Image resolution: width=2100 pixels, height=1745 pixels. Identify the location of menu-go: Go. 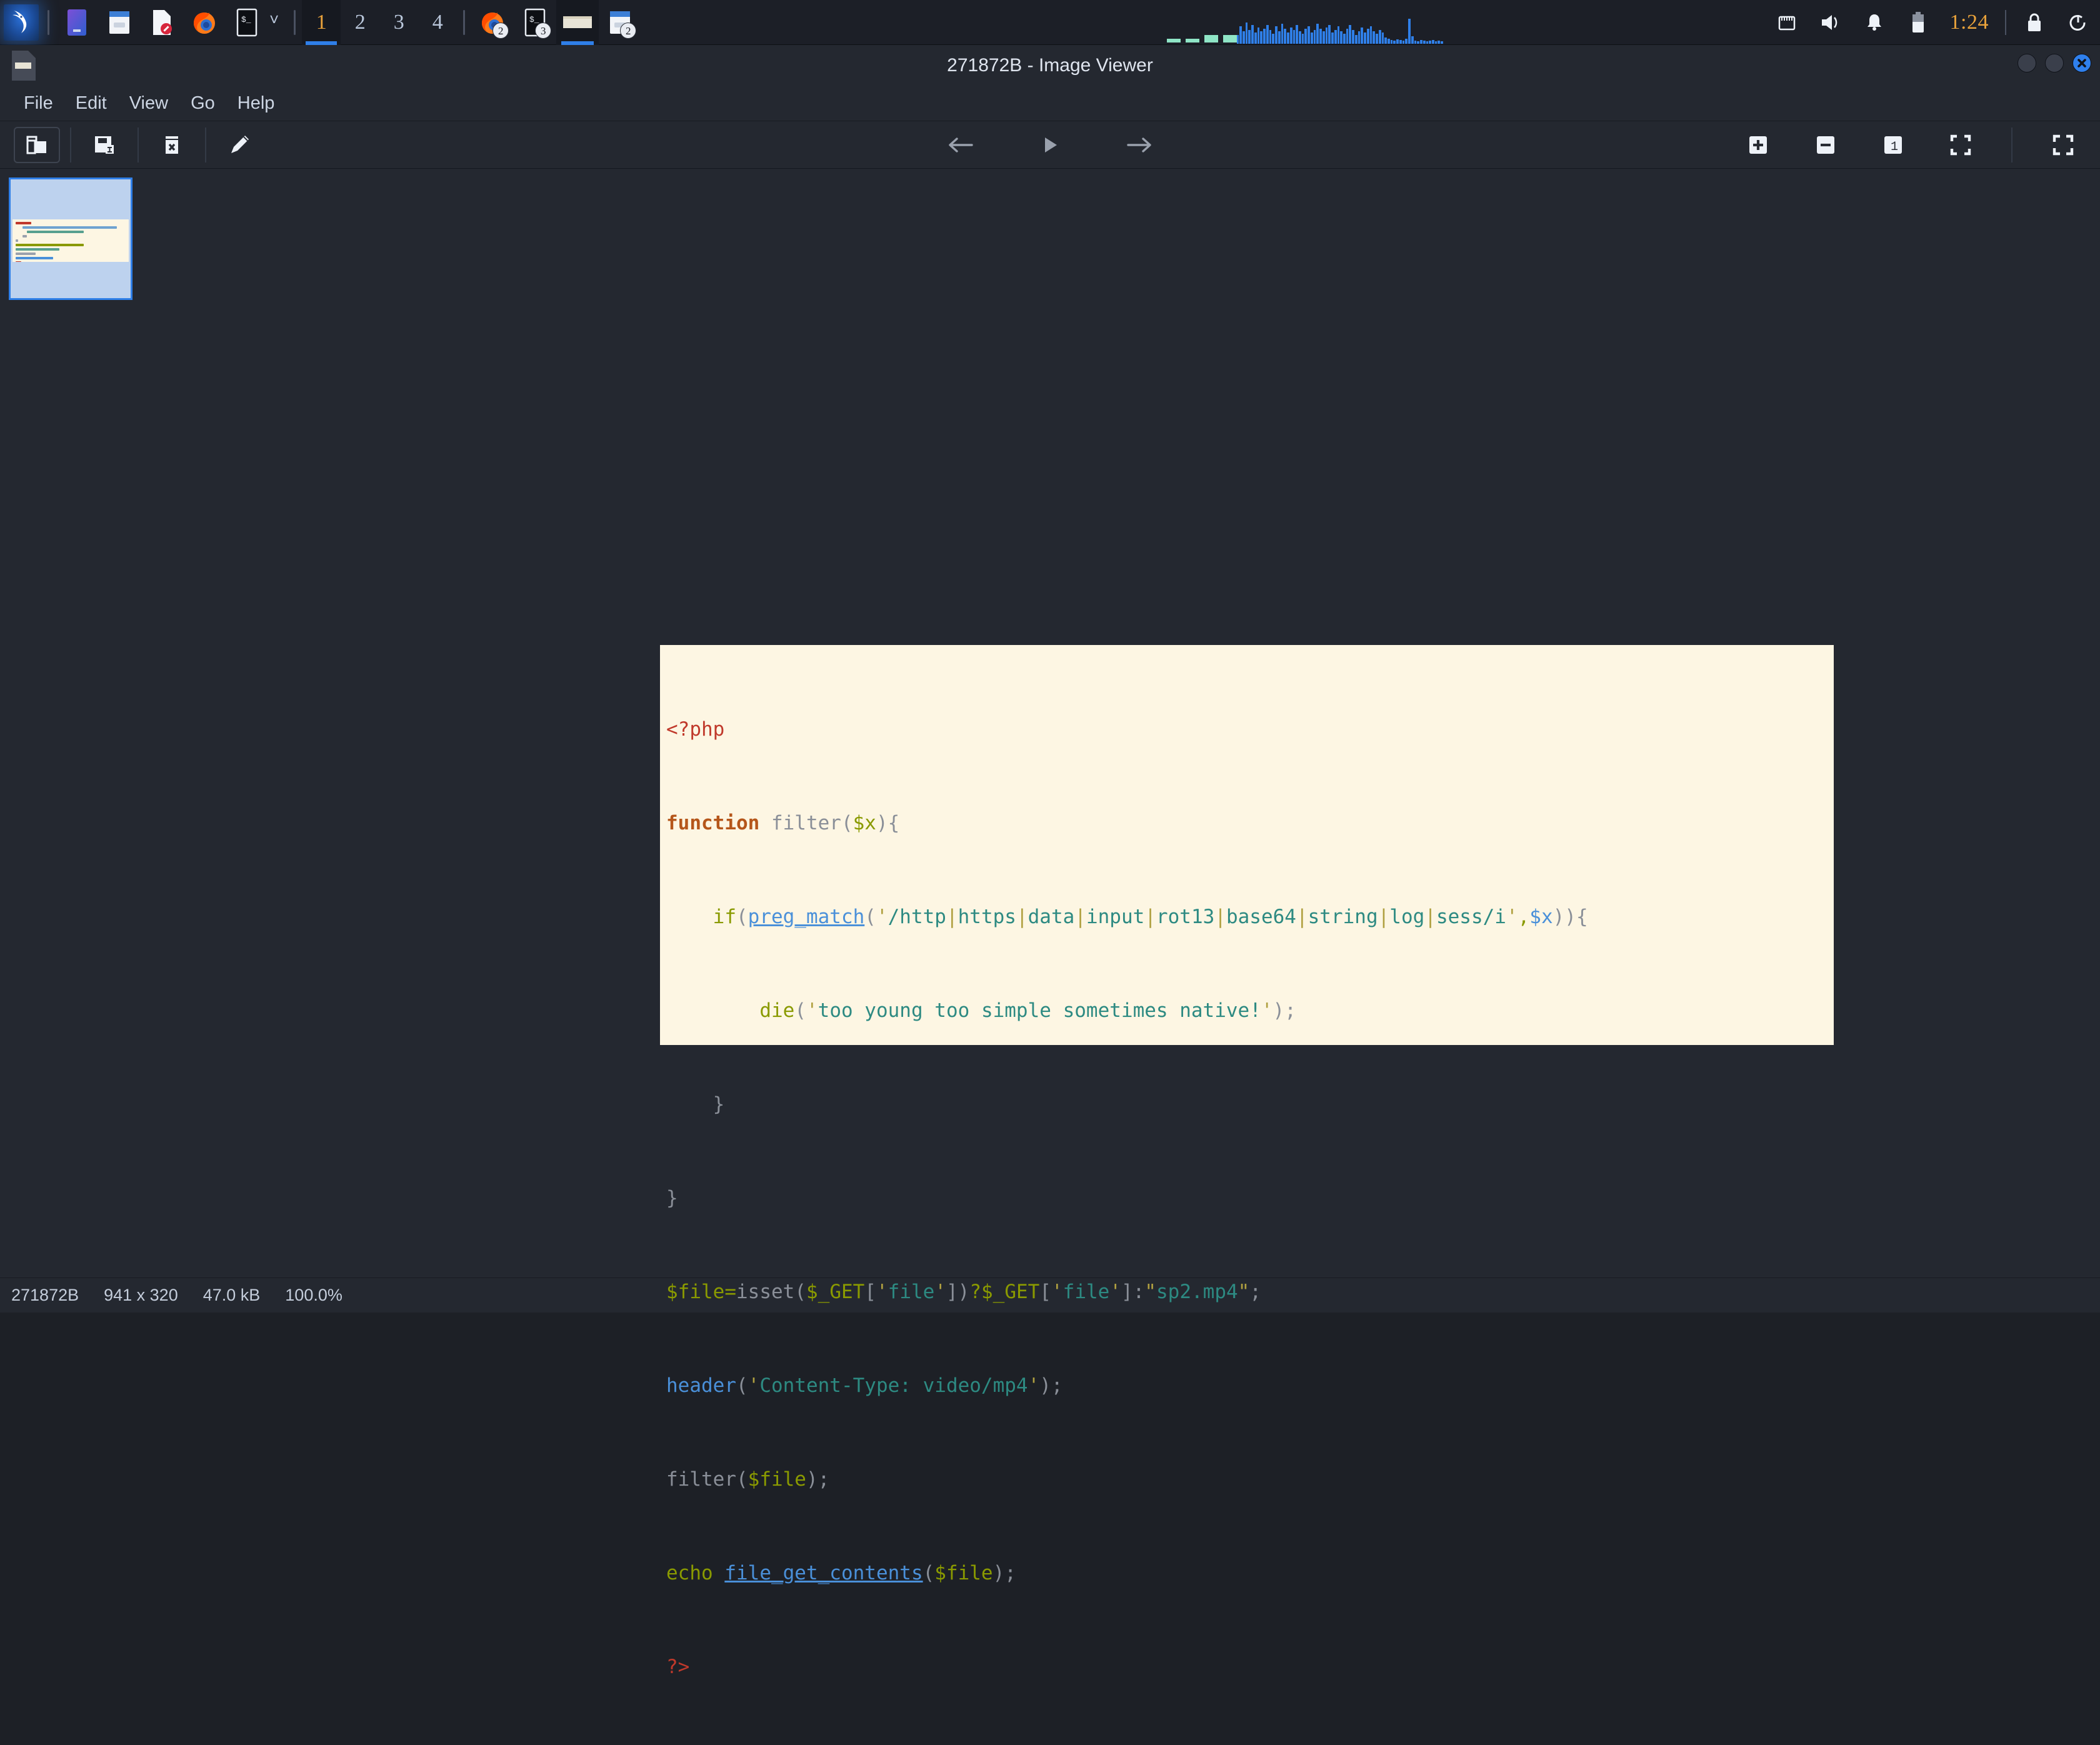
(202, 104).